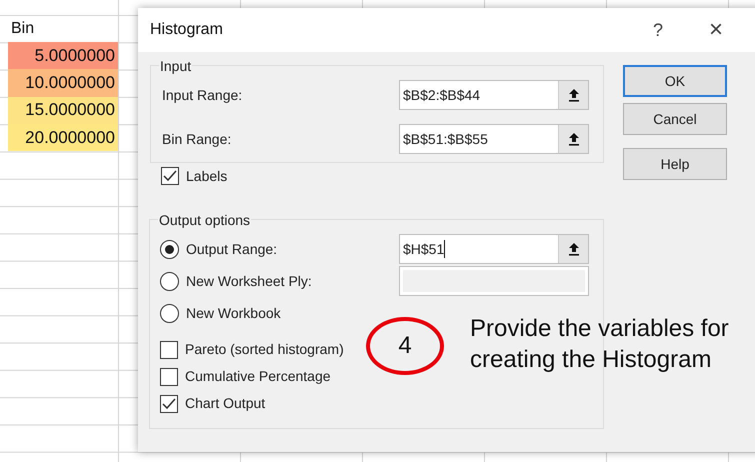  Describe the element at coordinates (658, 30) in the screenshot. I see `help-button: ?` at that location.